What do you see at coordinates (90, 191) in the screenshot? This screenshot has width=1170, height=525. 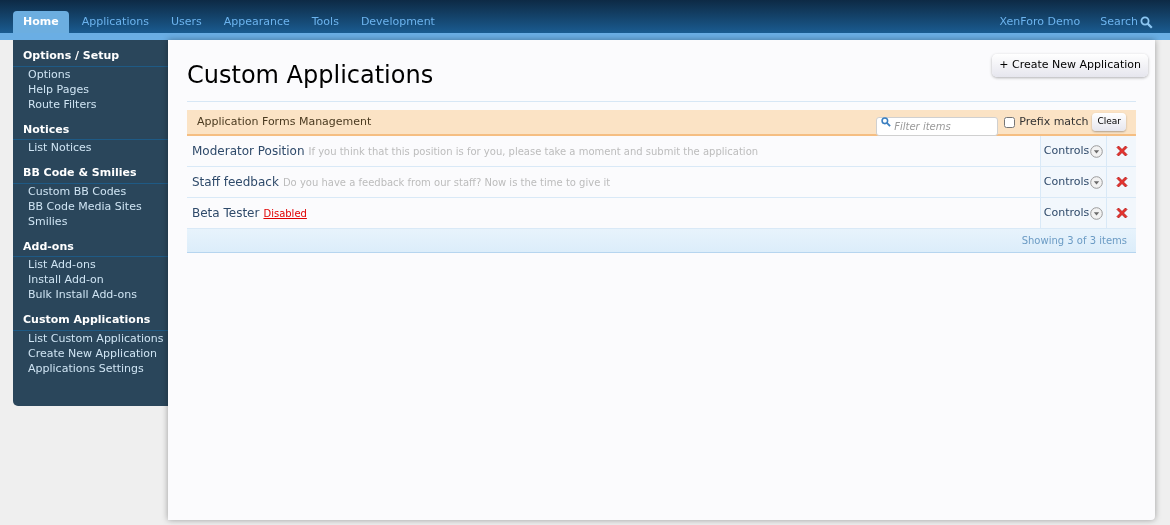 I see `sidebar-link: Custom BB Codes` at bounding box center [90, 191].